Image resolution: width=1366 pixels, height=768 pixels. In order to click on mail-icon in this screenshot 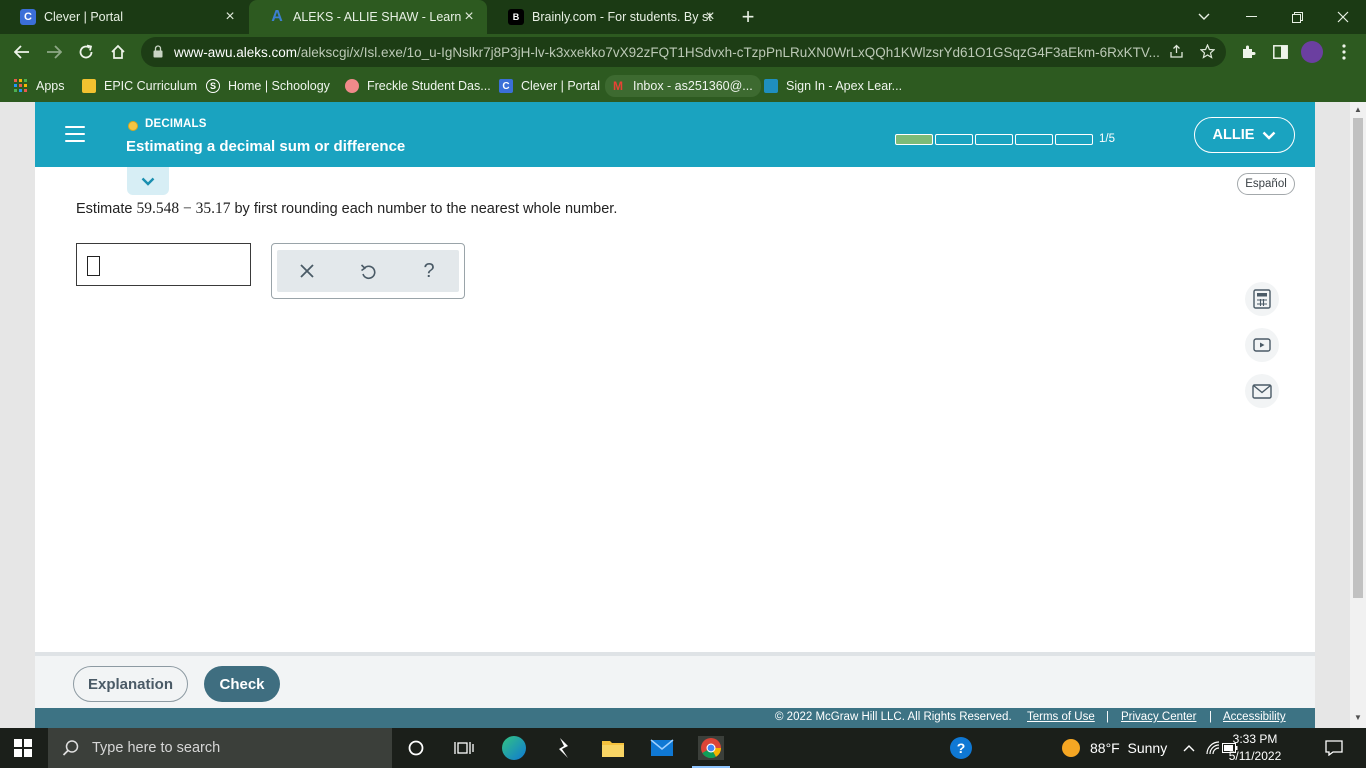, I will do `click(1262, 391)`.